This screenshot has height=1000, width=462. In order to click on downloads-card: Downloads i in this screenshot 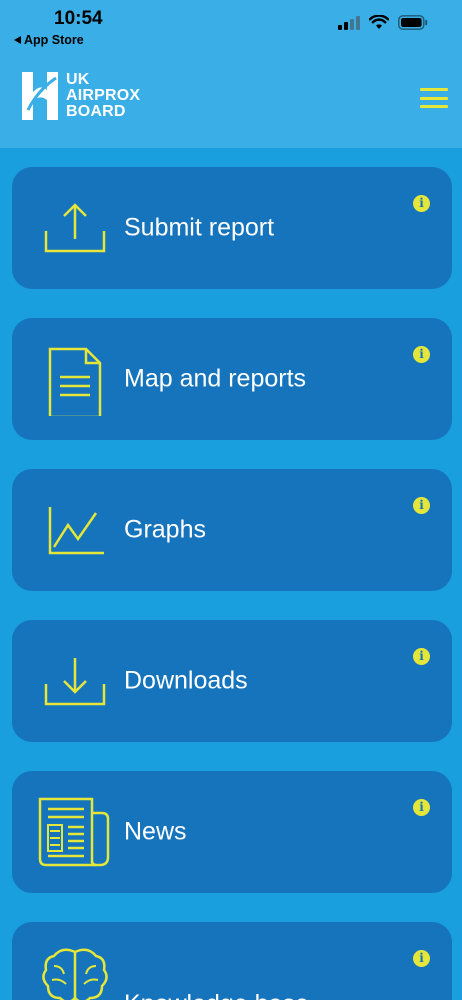, I will do `click(232, 681)`.